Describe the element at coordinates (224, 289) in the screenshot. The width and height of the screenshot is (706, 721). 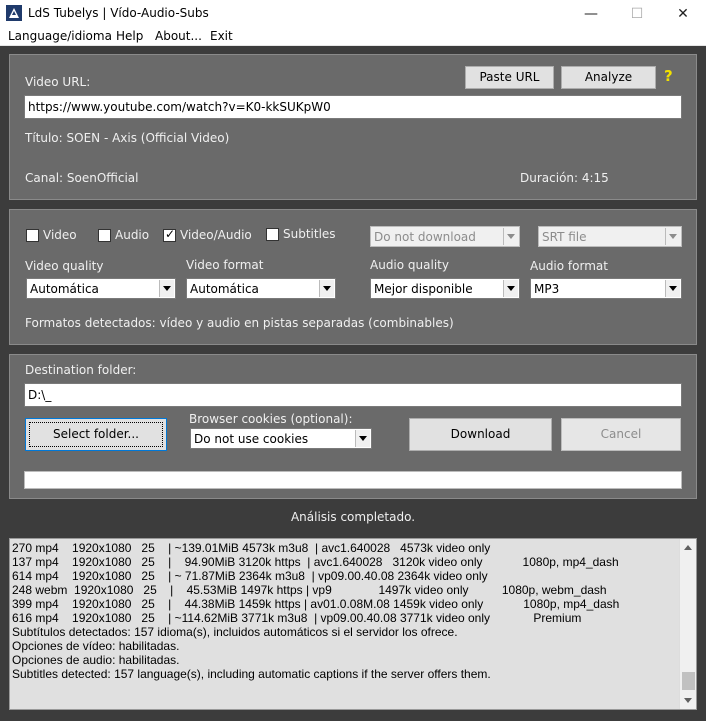
I see `video-format-value: Automática` at that location.